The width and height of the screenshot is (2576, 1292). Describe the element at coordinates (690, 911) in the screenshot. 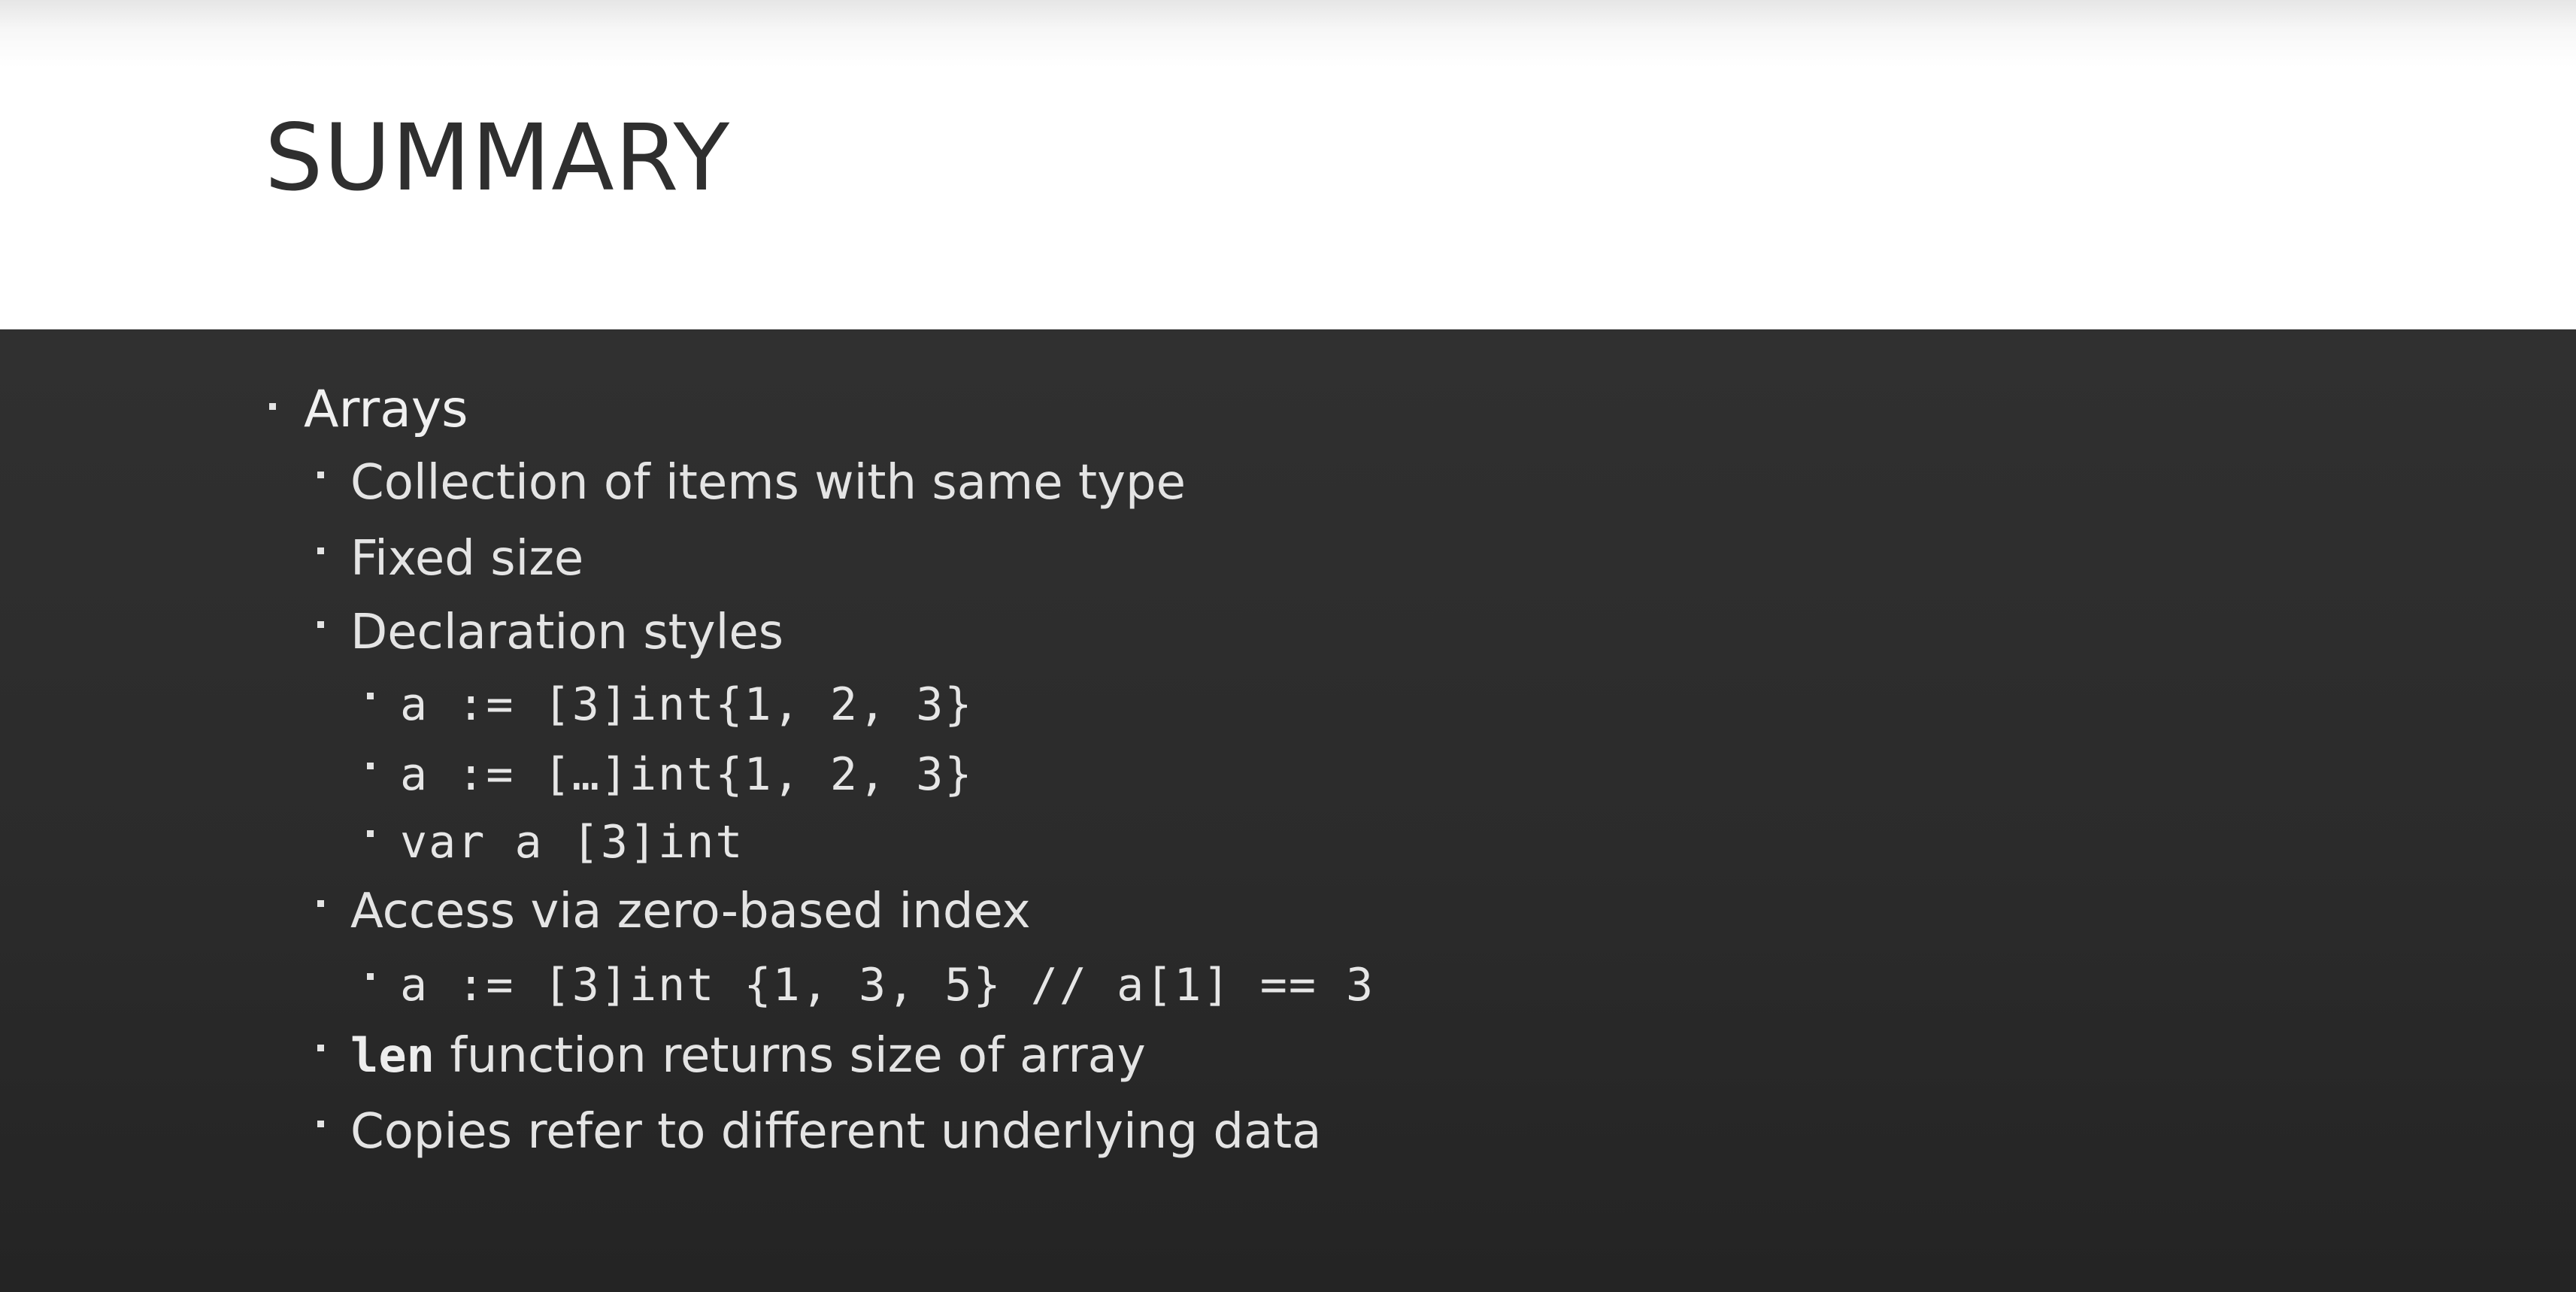

I see `bullet-text: Access via zero-based index` at that location.